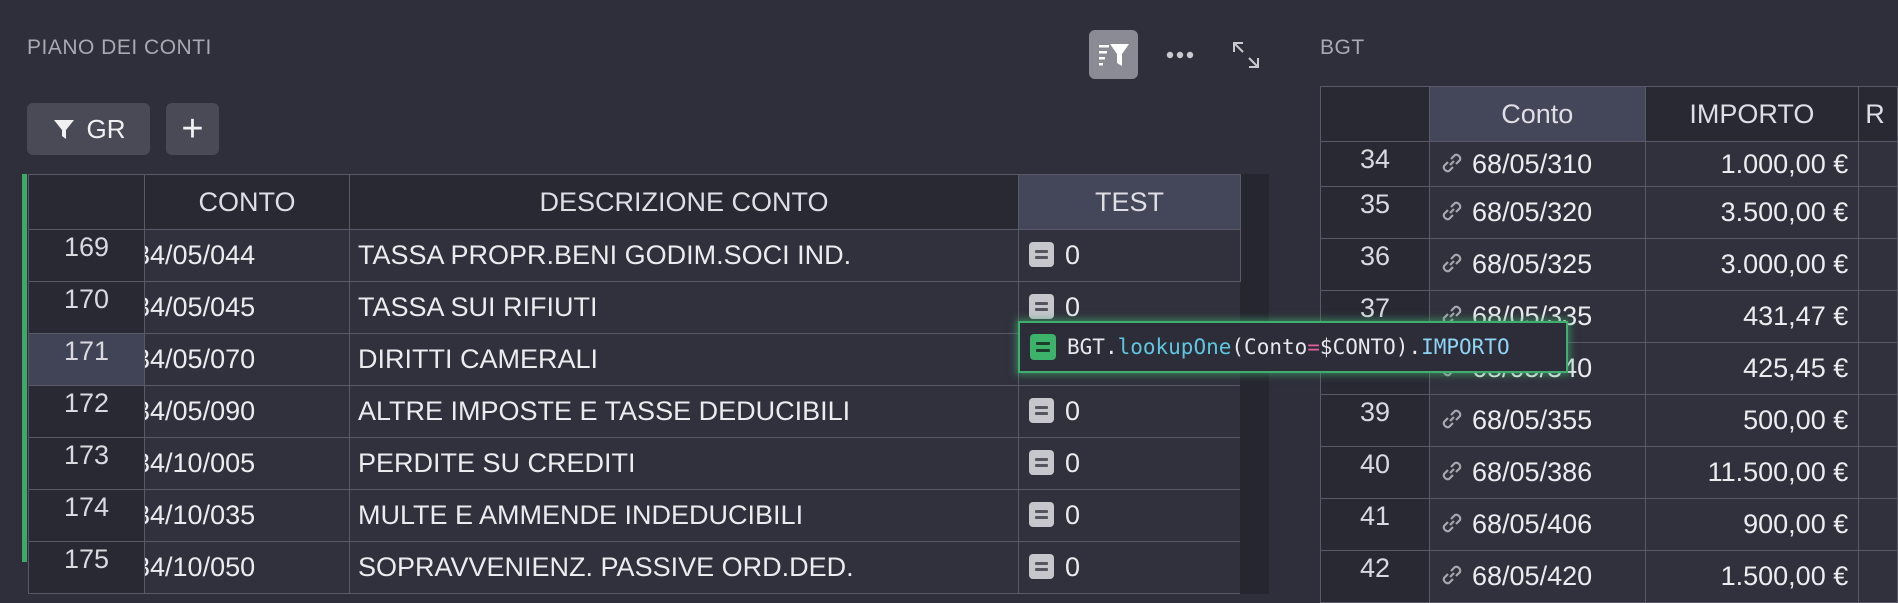 The width and height of the screenshot is (1898, 603). Describe the element at coordinates (1537, 114) in the screenshot. I see `column-header-conto: Conto` at that location.